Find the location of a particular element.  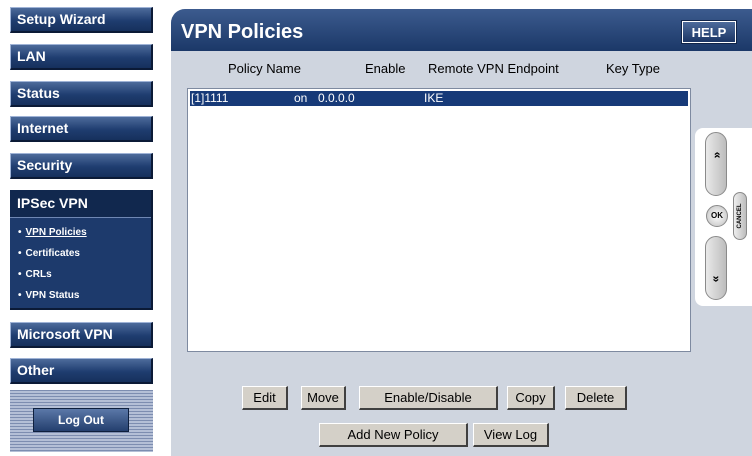

ok-button: OK is located at coordinates (717, 216).